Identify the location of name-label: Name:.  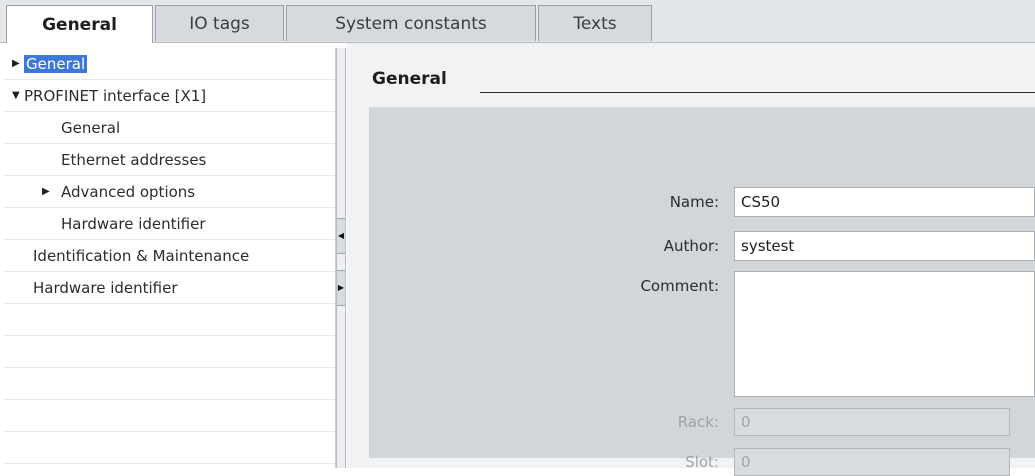
(694, 202).